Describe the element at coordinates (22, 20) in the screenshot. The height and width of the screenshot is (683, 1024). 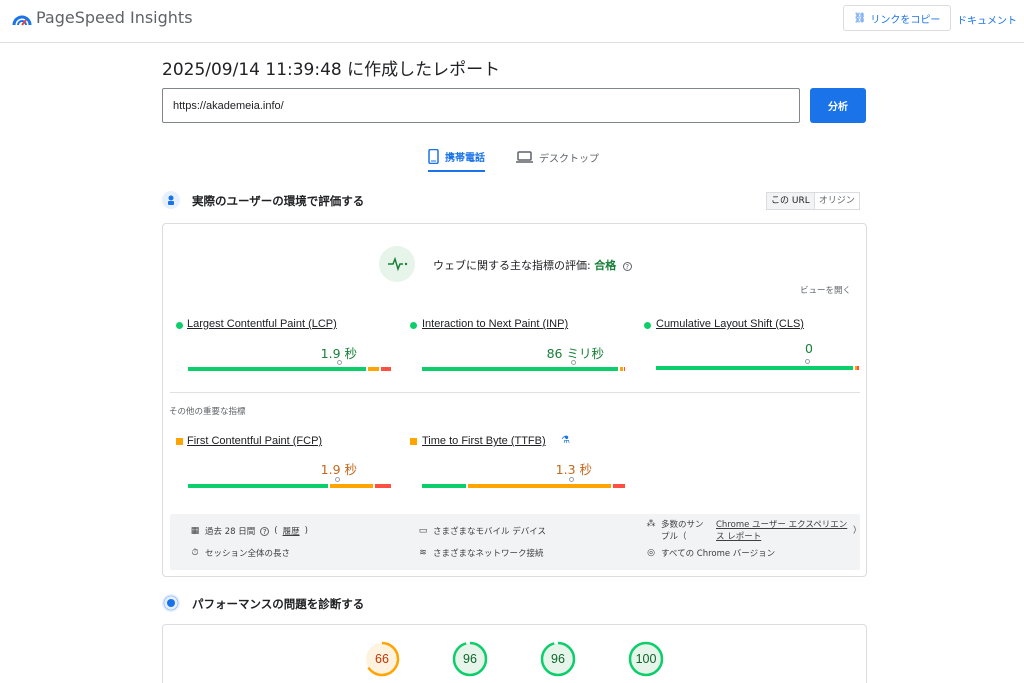
I see `pagespeed-logo-icon` at that location.